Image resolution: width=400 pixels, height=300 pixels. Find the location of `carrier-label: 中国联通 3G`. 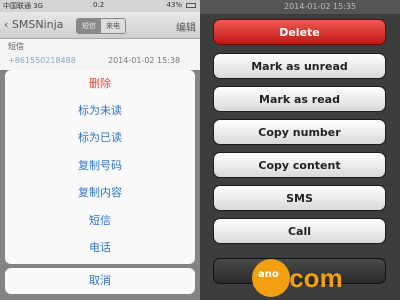

carrier-label: 中国联通 3G is located at coordinates (23, 6).